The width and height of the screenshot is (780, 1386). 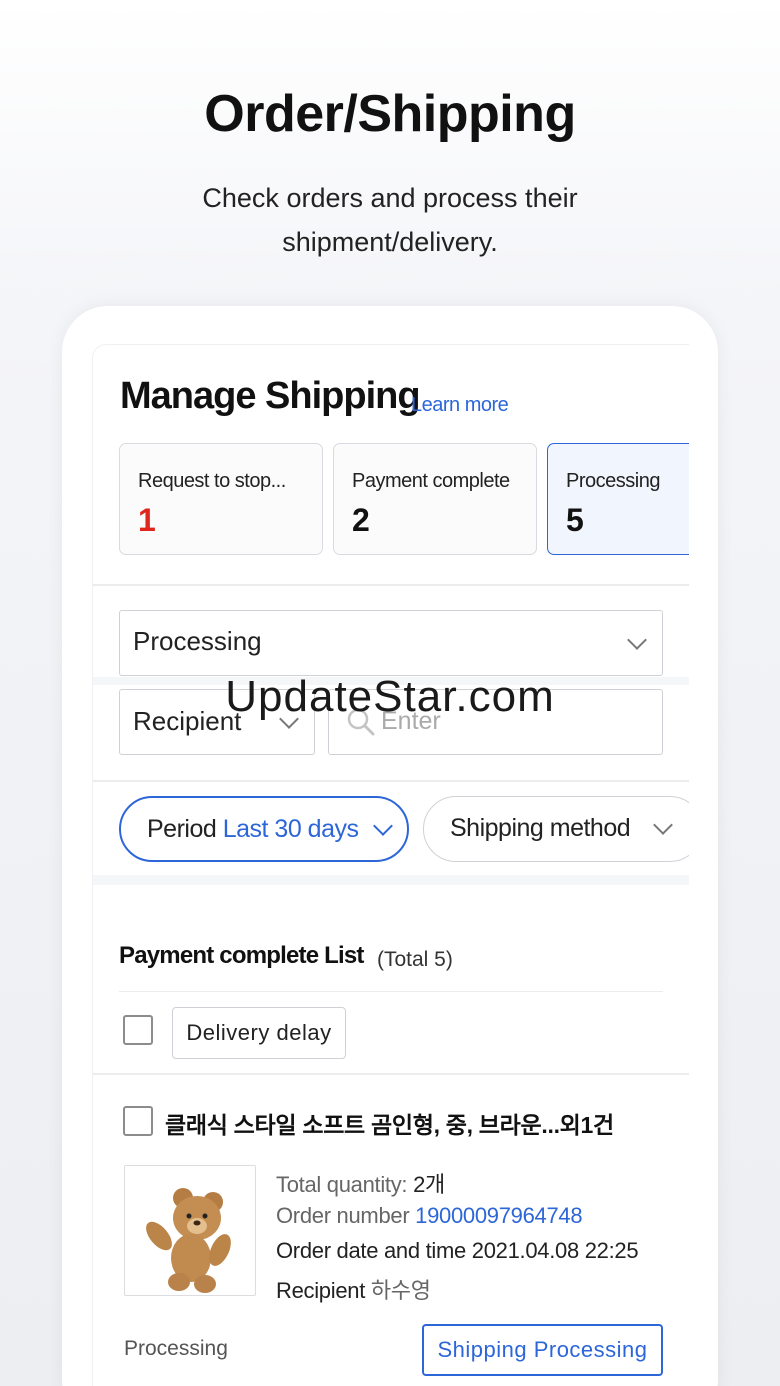 I want to click on status-card-payment-complete: Payment complete 2, so click(x=435, y=499).